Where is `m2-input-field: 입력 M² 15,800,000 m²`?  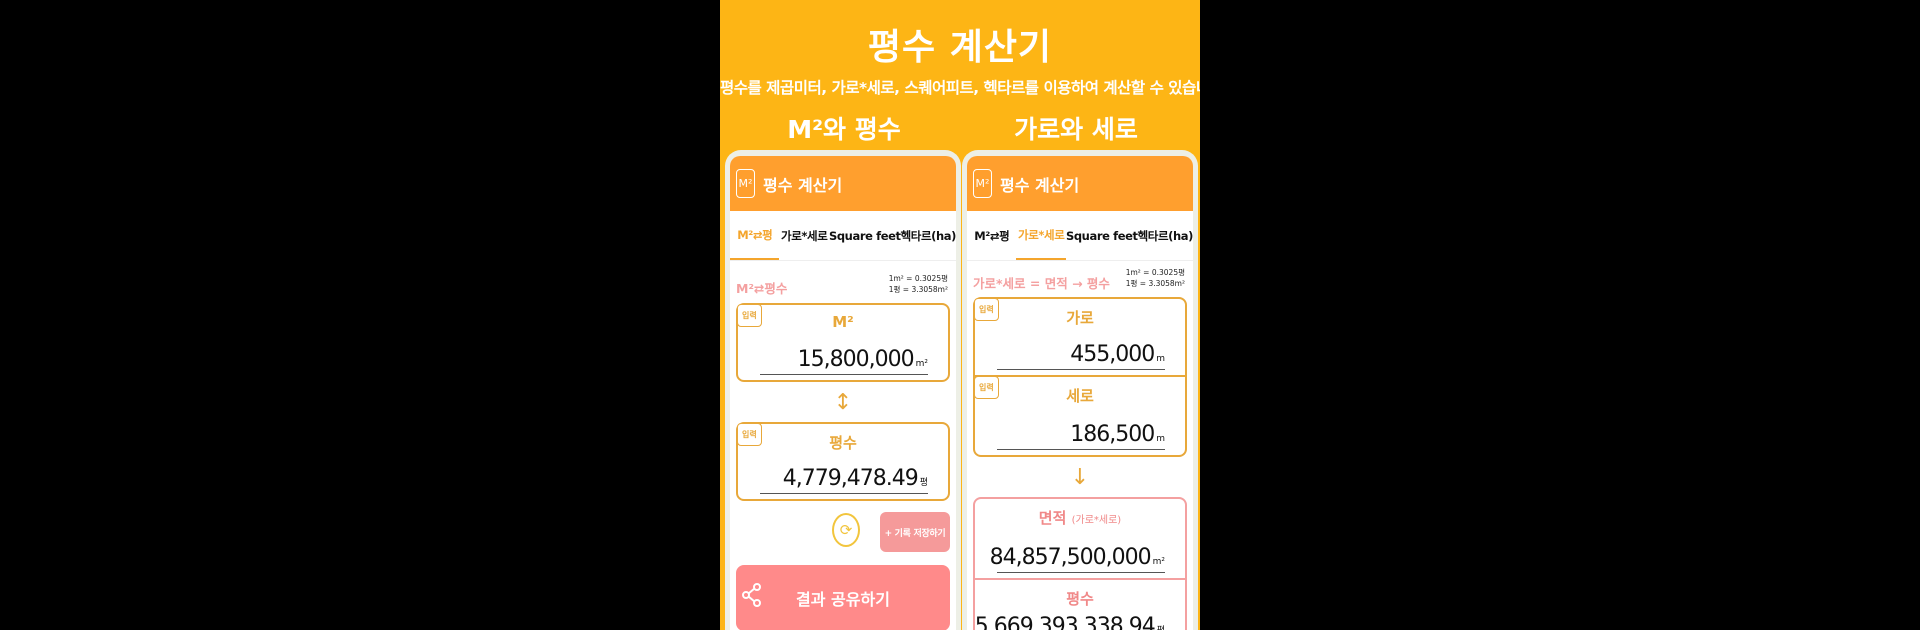 m2-input-field: 입력 M² 15,800,000 m² is located at coordinates (843, 342).